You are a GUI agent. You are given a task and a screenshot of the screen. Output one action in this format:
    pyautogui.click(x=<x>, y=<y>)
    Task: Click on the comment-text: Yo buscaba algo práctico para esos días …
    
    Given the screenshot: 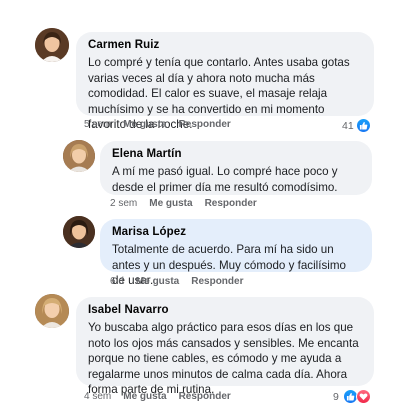 What is the action you would take?
    pyautogui.click(x=223, y=359)
    